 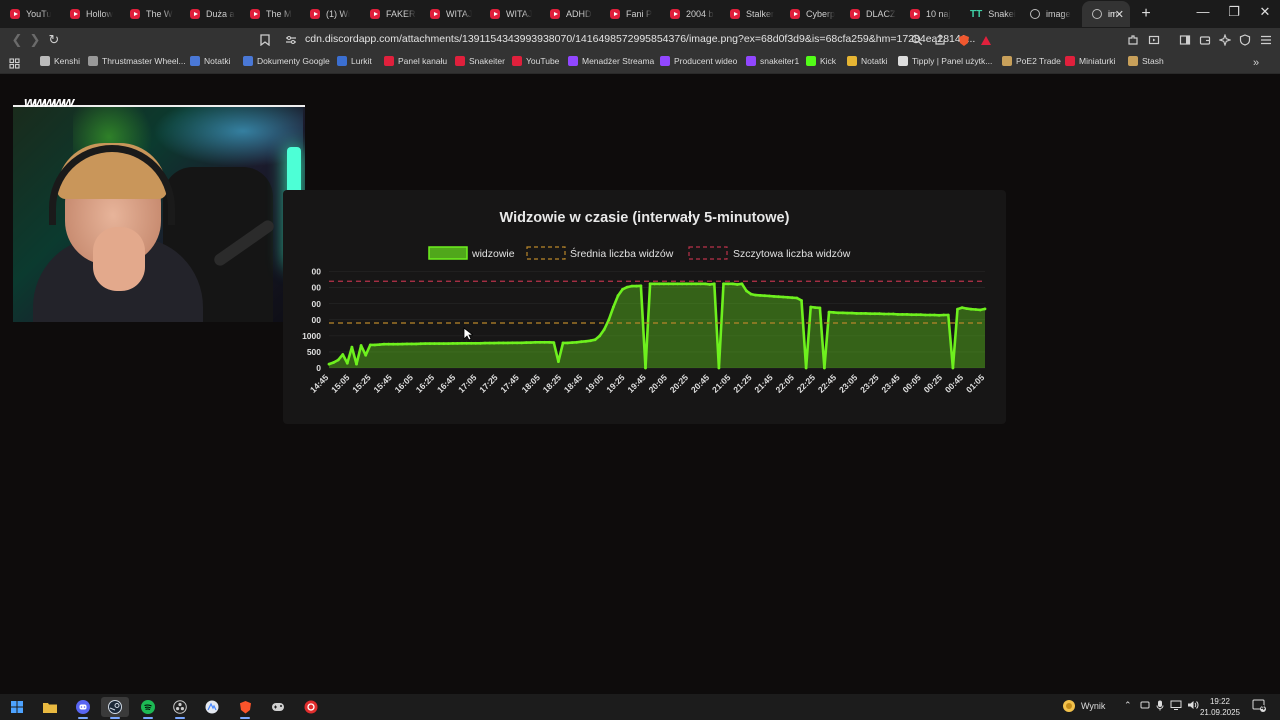 I want to click on back-icon: ❮, so click(x=17, y=40).